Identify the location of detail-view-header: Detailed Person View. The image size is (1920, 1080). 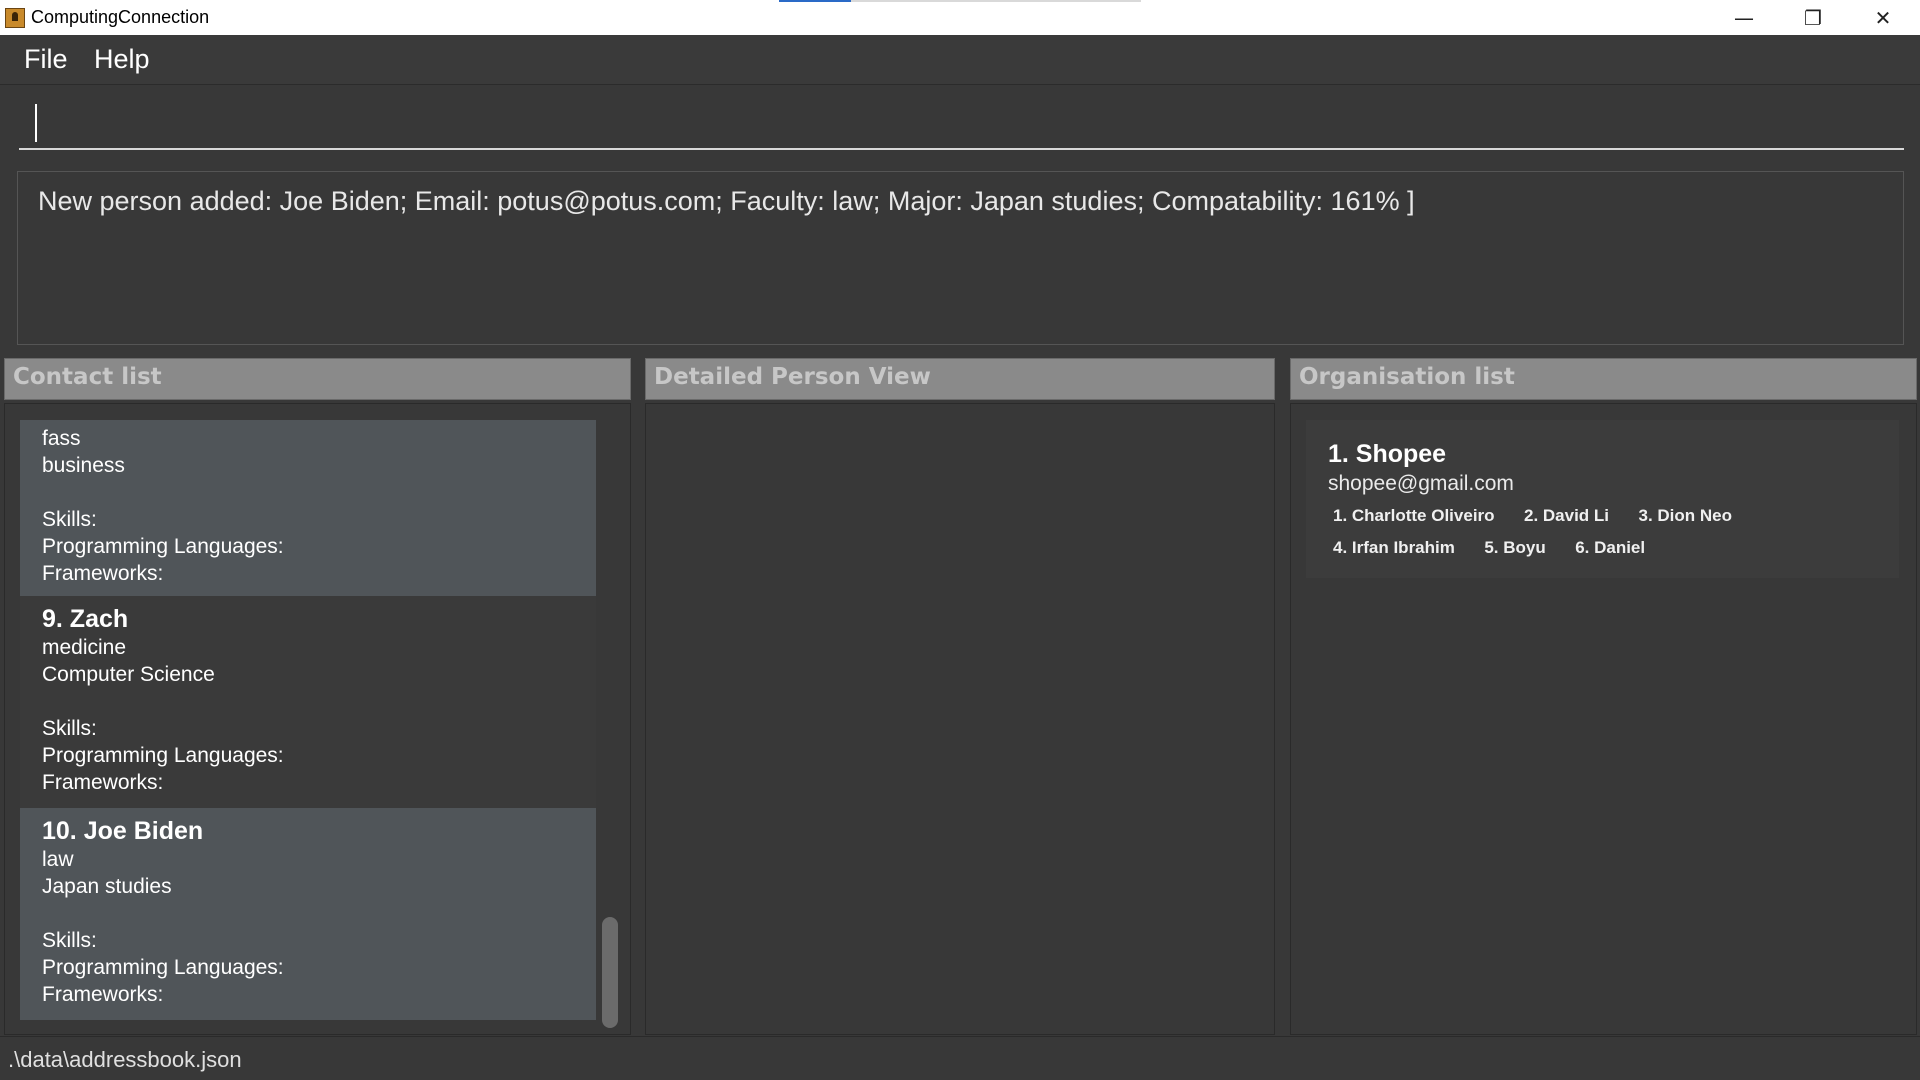
(960, 379).